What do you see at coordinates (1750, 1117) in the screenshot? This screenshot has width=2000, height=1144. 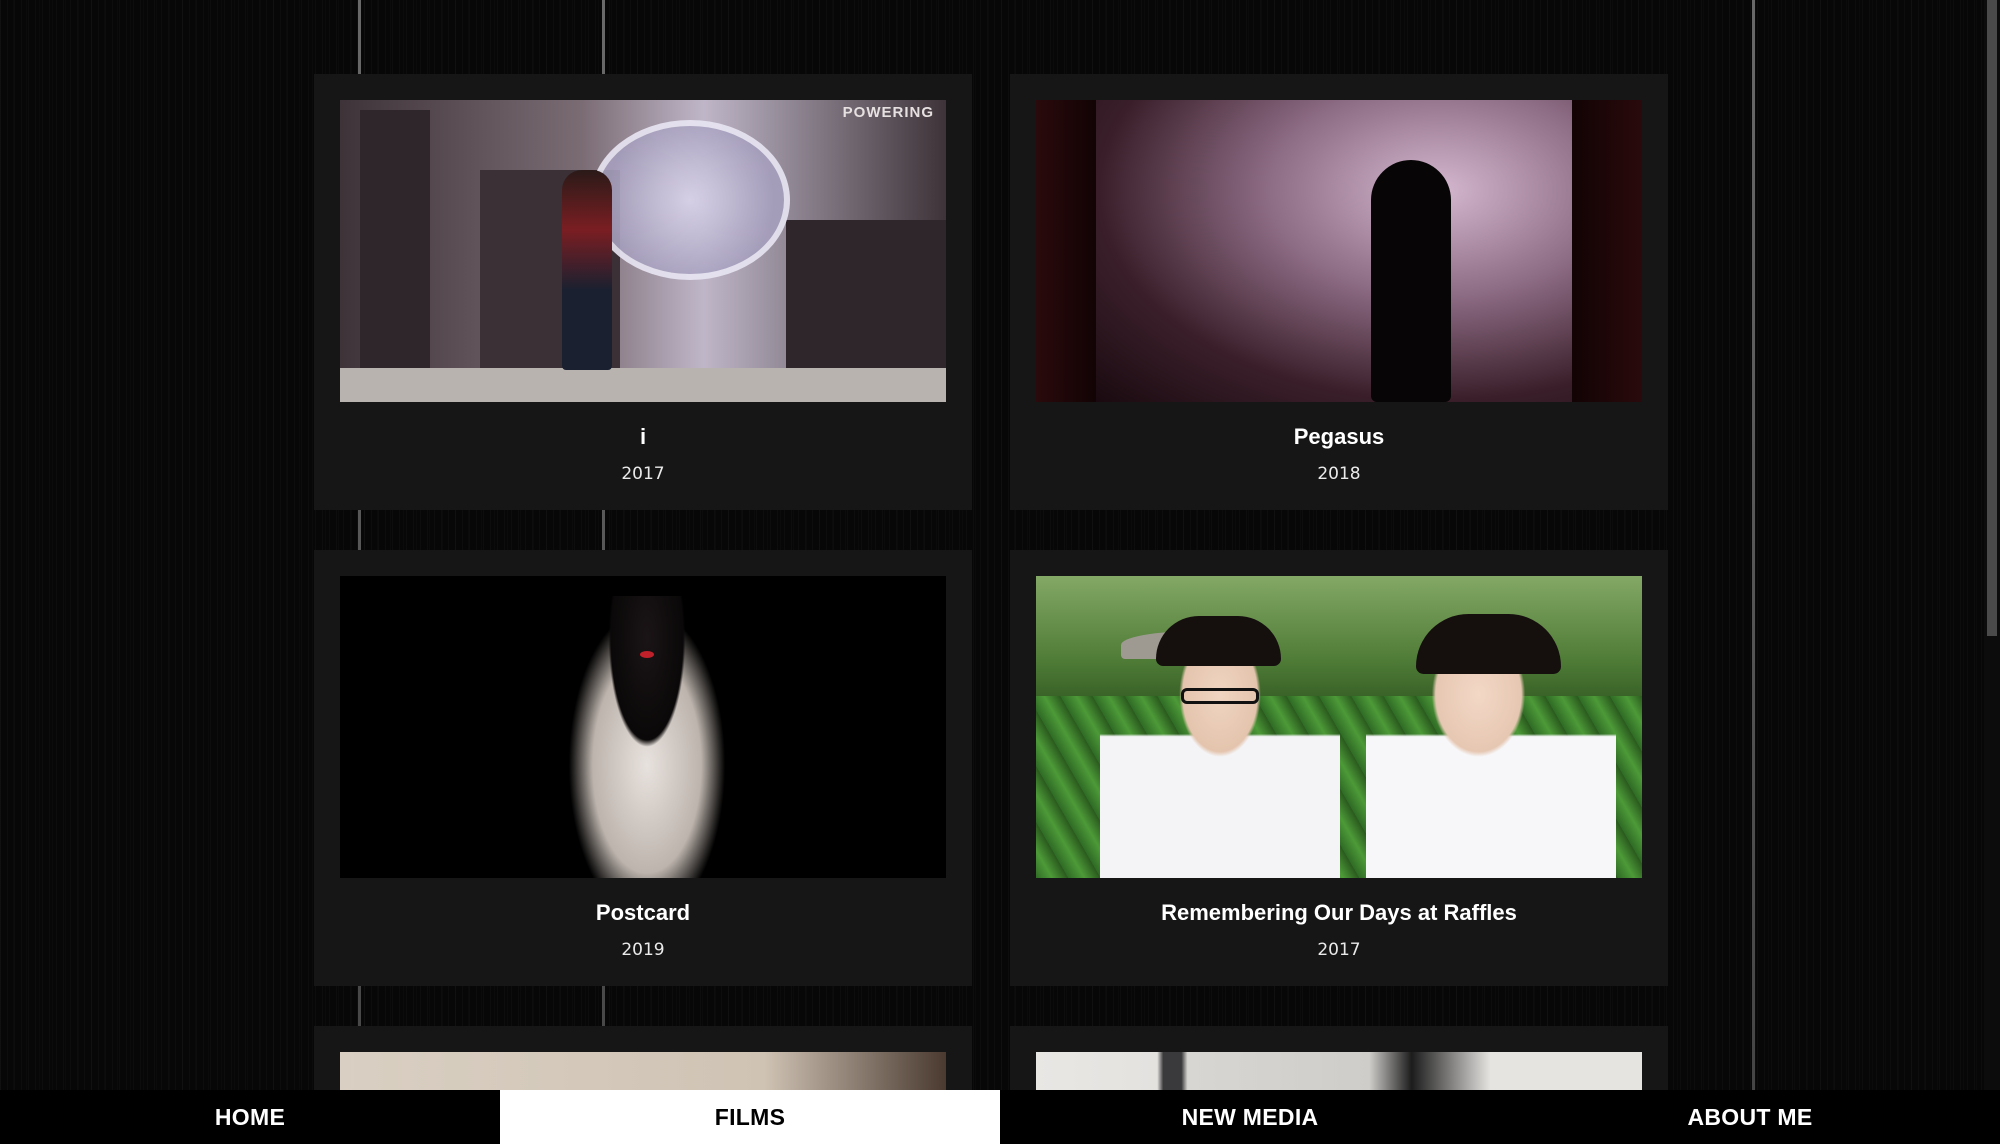 I see `nav-about-me: ABOUT ME` at bounding box center [1750, 1117].